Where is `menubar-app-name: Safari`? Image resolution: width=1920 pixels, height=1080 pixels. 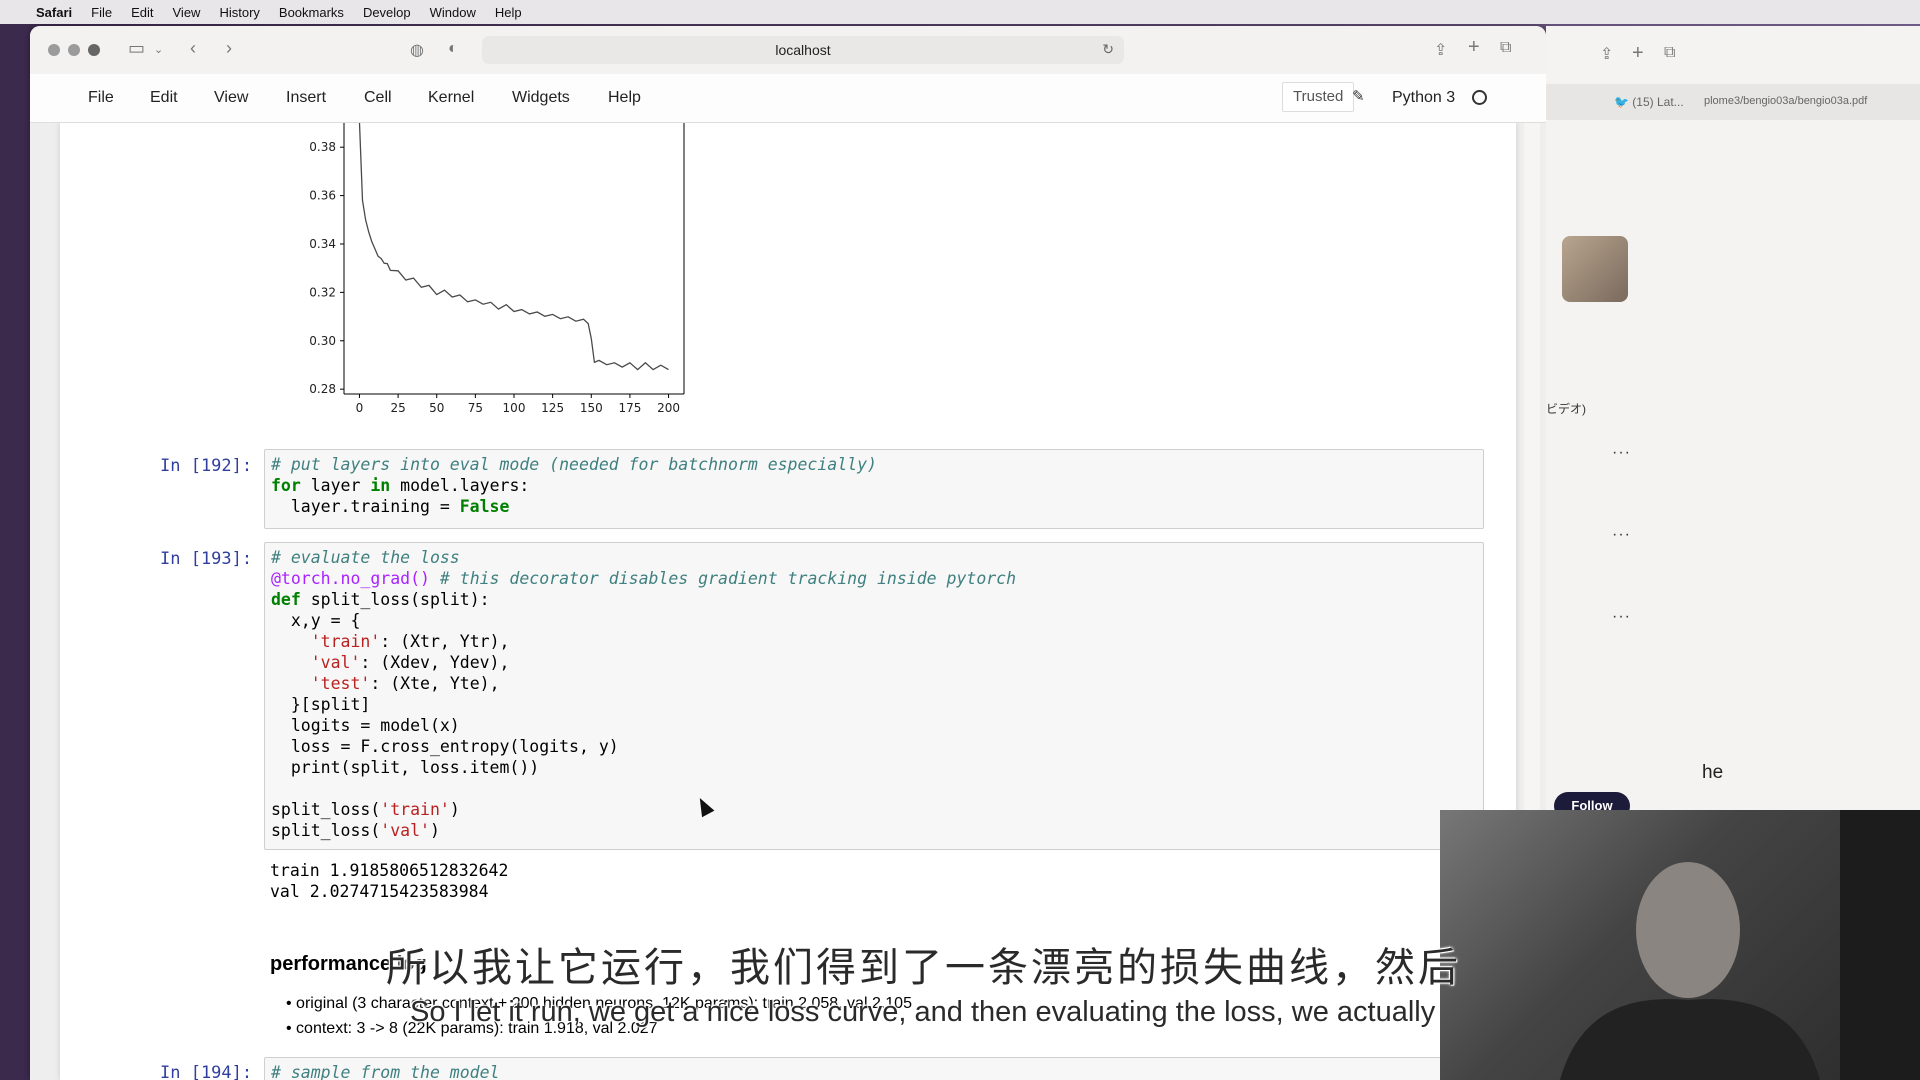 menubar-app-name: Safari is located at coordinates (54, 12).